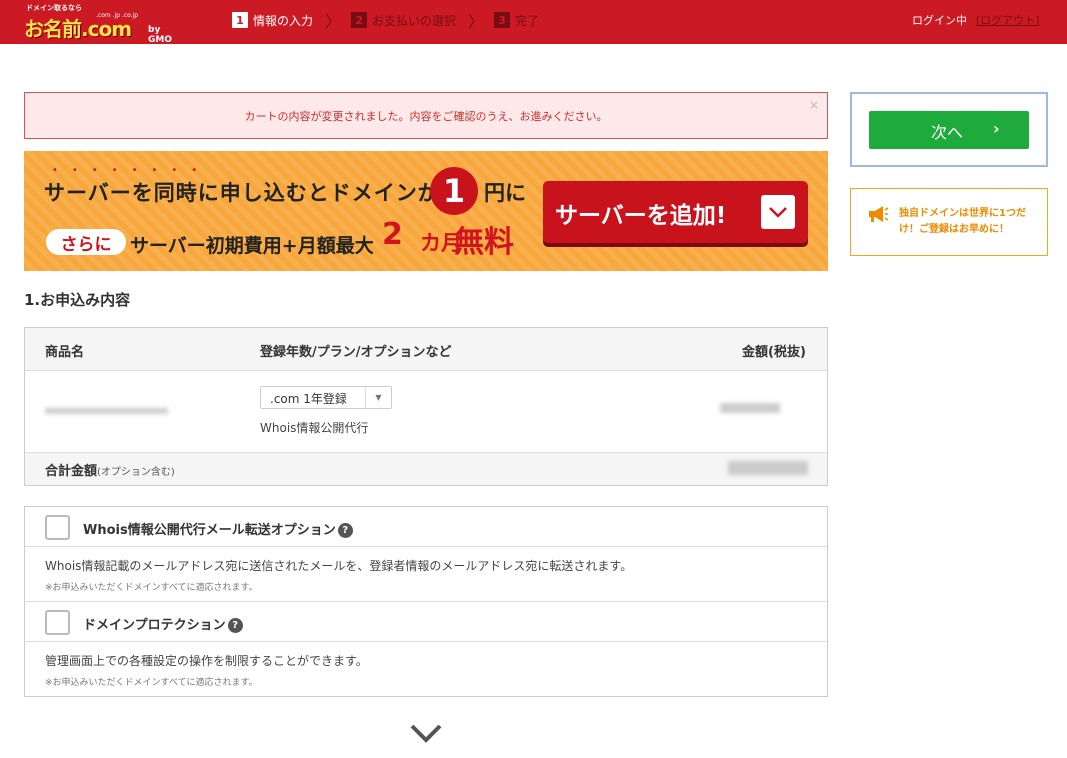 The width and height of the screenshot is (1067, 758). I want to click on option-description: 管理画面上での各種設定の操作を制限することができます。, so click(206, 661).